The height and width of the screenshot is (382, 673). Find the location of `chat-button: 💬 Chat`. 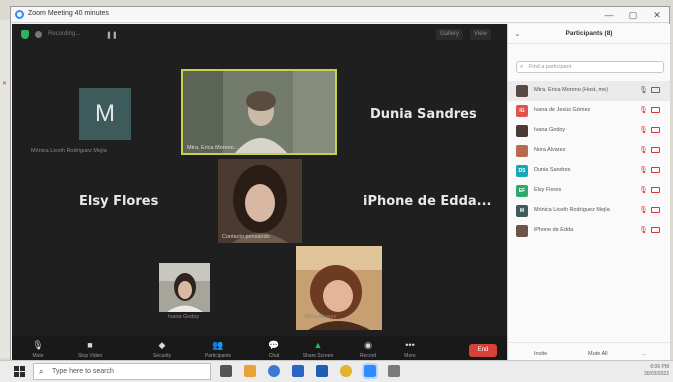

chat-button: 💬 Chat is located at coordinates (274, 350).